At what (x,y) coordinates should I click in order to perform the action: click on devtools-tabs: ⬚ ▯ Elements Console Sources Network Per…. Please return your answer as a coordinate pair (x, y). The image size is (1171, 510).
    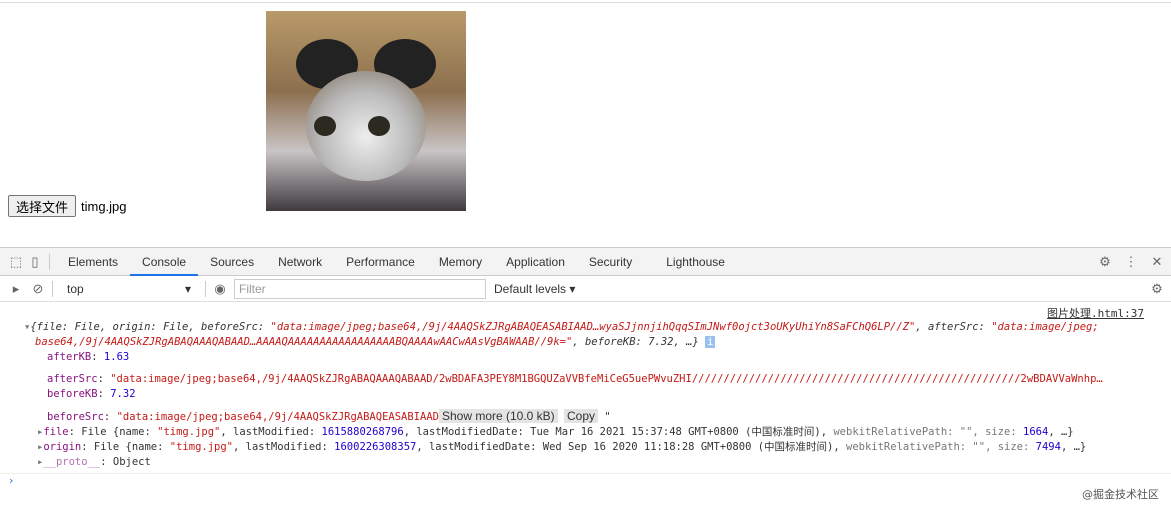
    Looking at the image, I should click on (585, 262).